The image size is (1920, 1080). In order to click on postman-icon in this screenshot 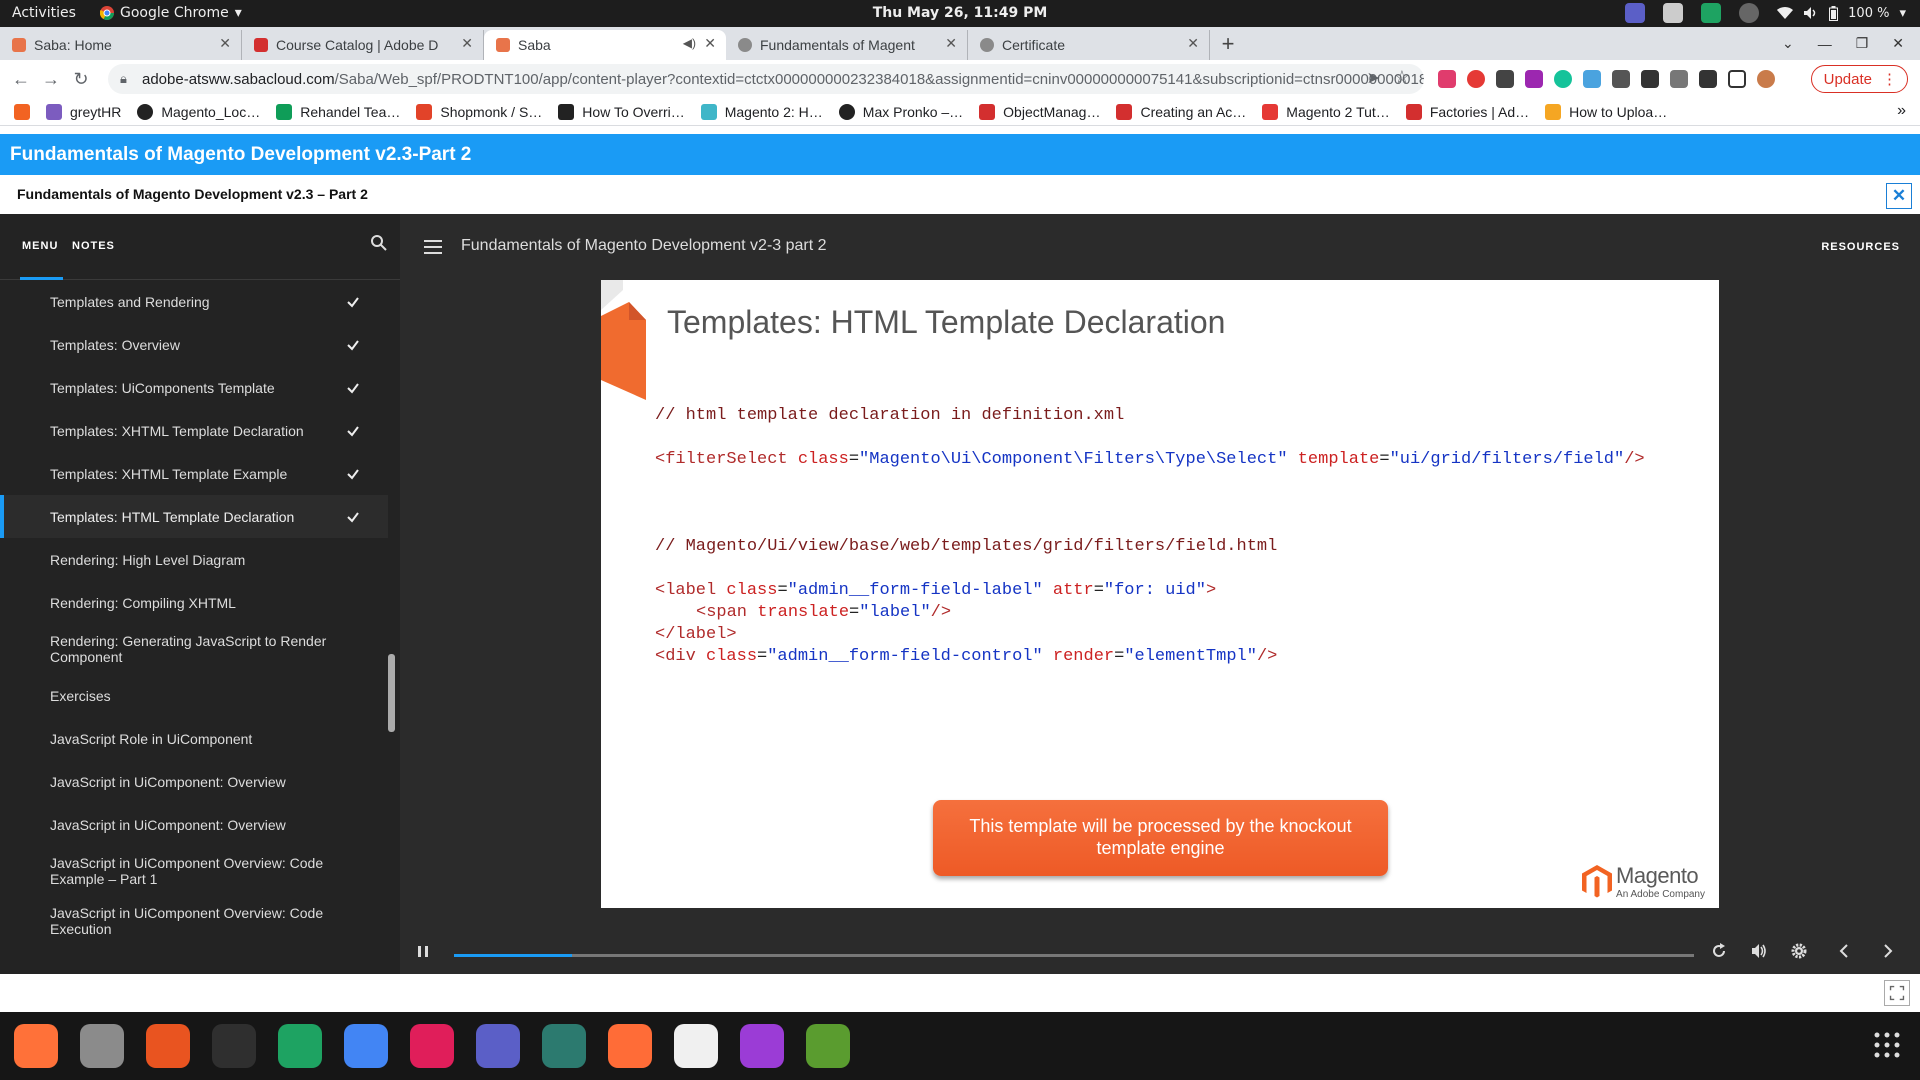, I will do `click(630, 1046)`.